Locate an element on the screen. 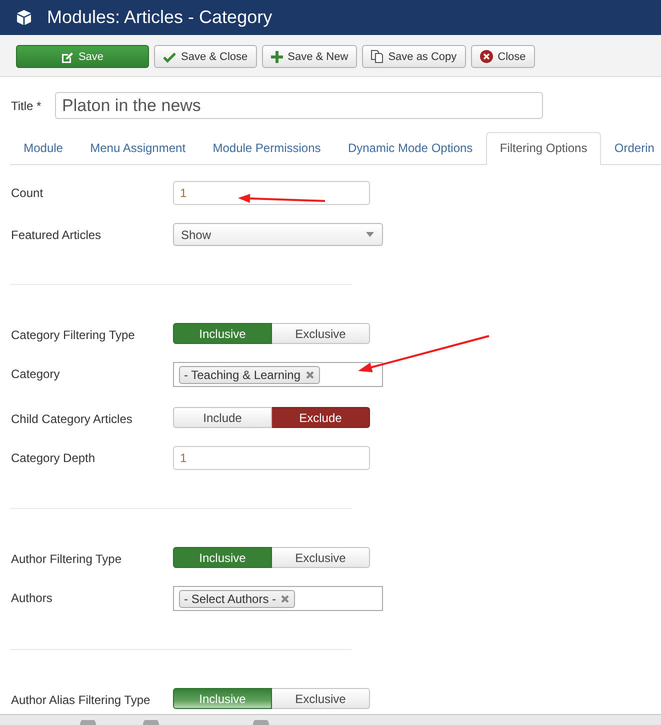 The image size is (661, 725). save-copy-button: Save as Copy is located at coordinates (414, 56).